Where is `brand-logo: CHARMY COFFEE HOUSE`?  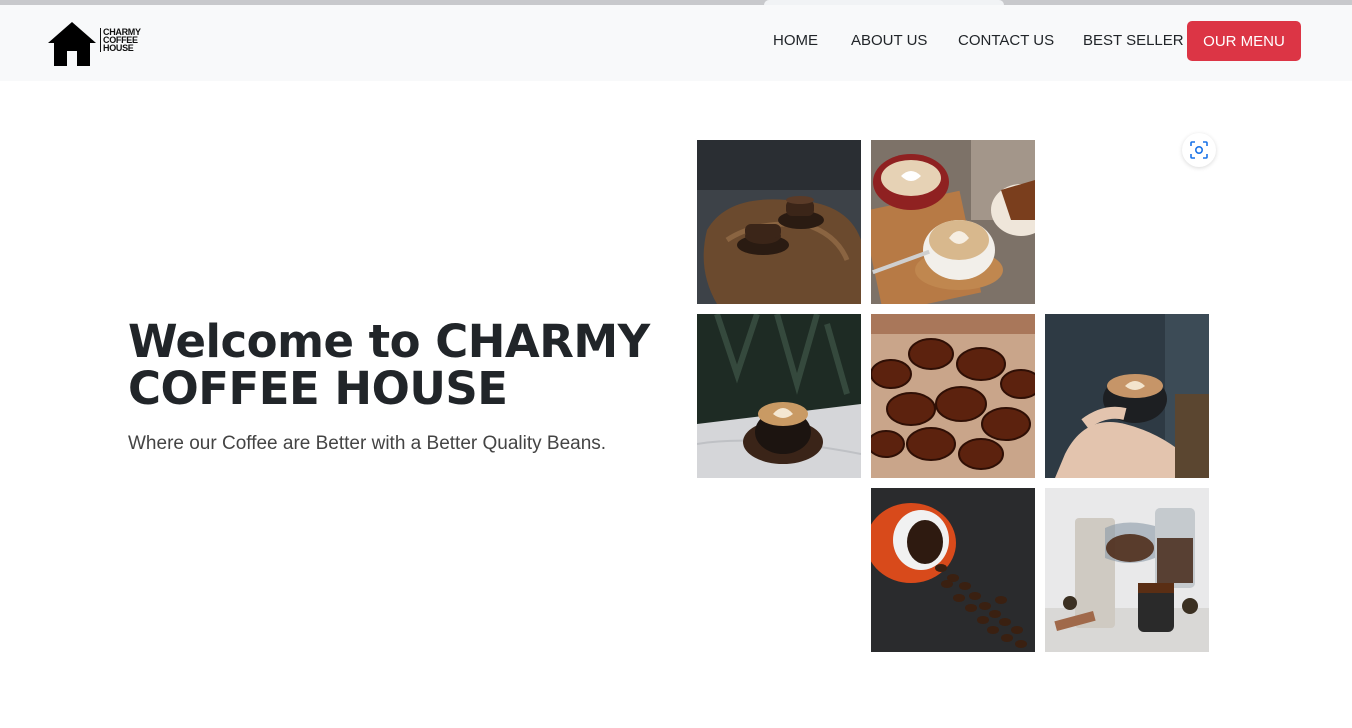
brand-logo: CHARMY COFFEE HOUSE is located at coordinates (96, 44).